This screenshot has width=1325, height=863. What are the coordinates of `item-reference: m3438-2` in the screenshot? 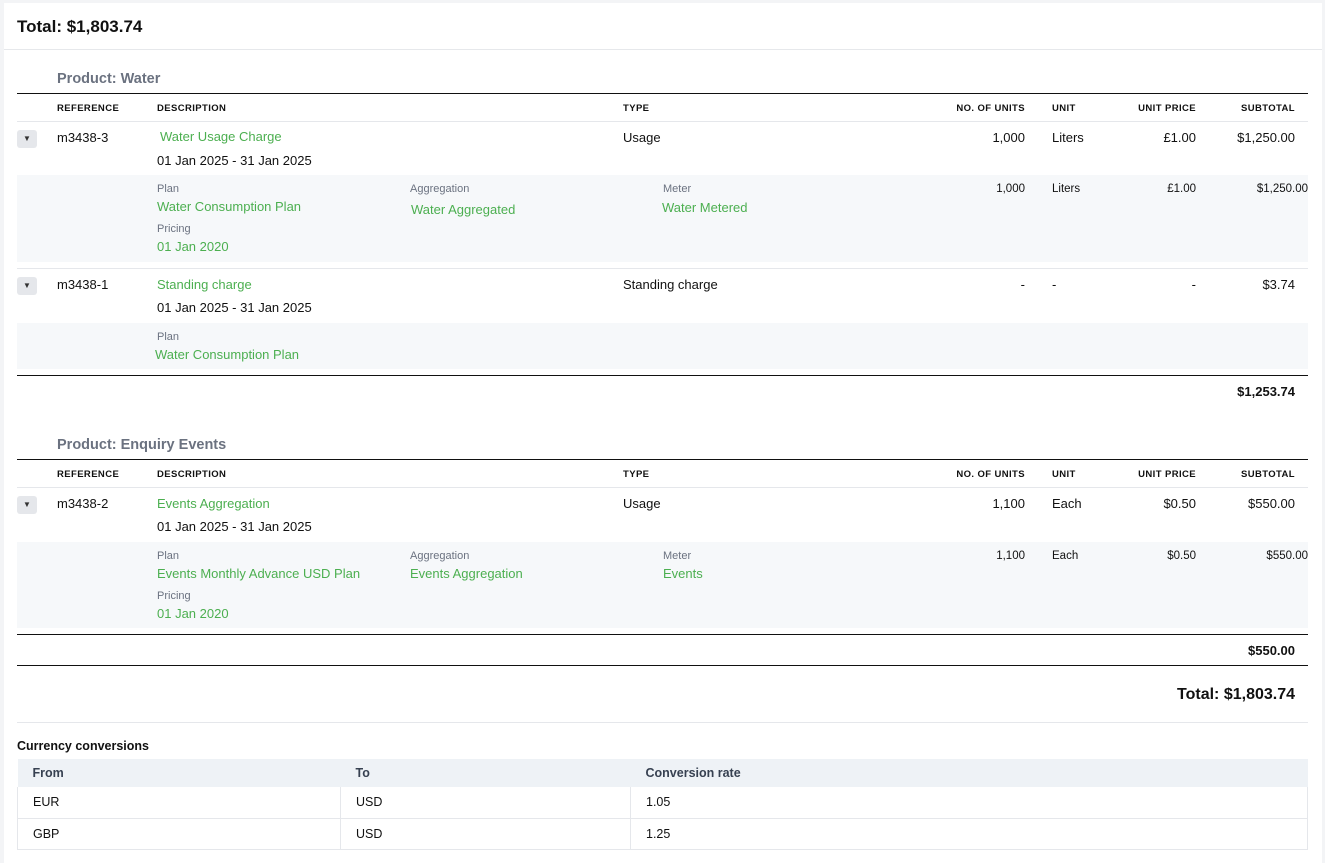 It's located at (83, 503).